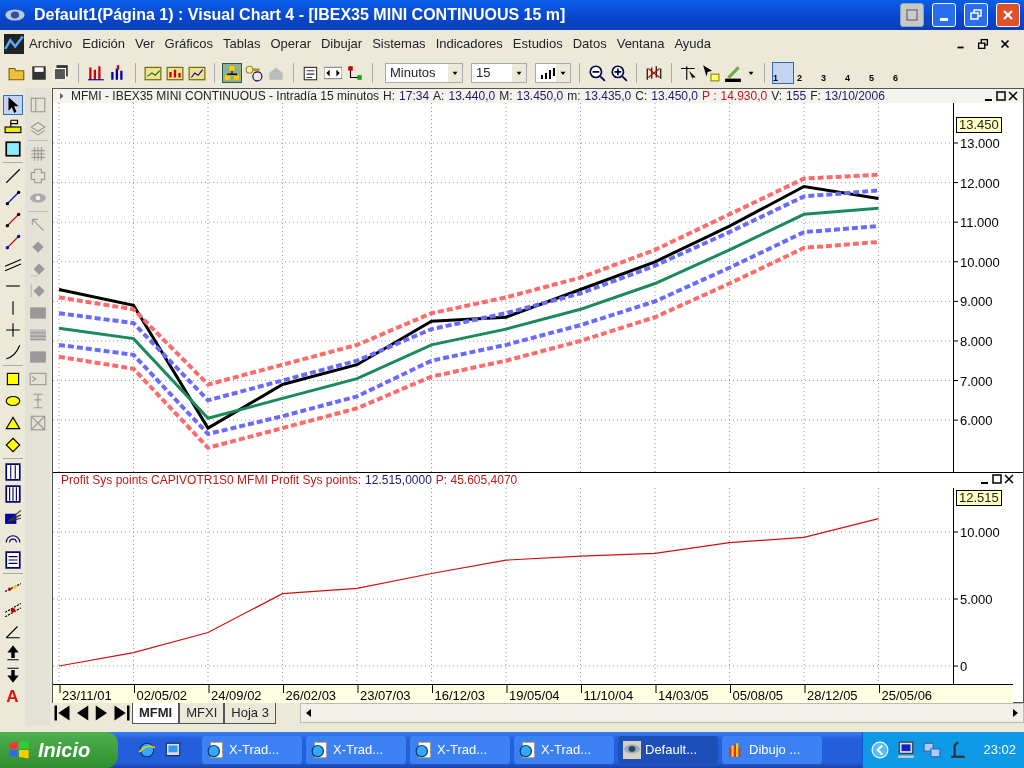 The width and height of the screenshot is (1024, 768). What do you see at coordinates (96, 73) in the screenshot?
I see `bar-chart-icon` at bounding box center [96, 73].